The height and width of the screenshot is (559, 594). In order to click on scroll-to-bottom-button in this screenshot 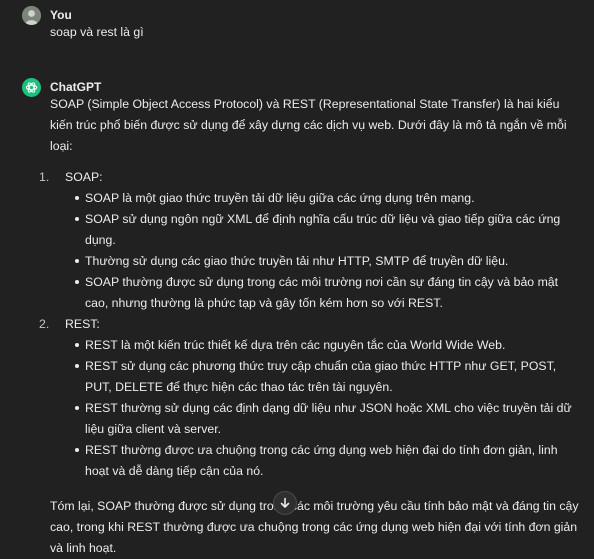, I will do `click(285, 503)`.